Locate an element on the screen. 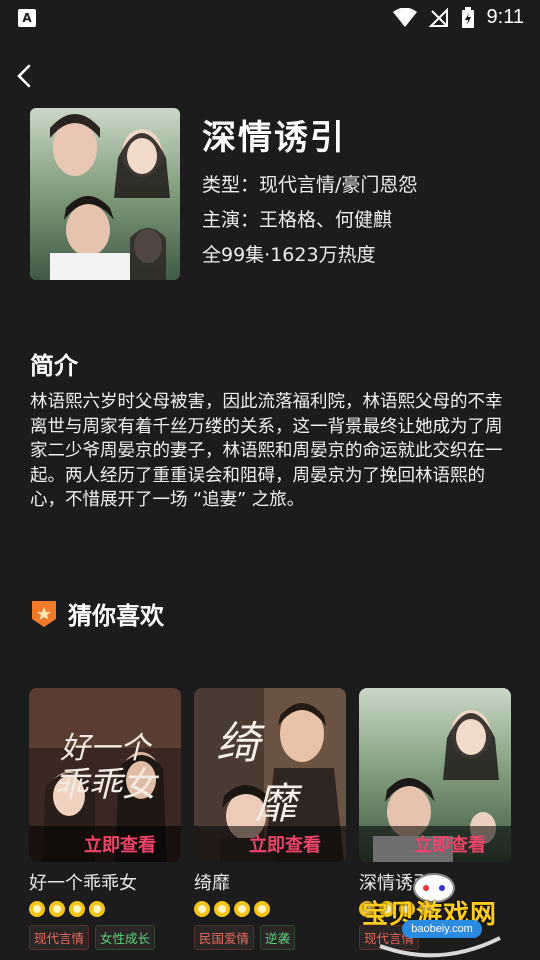  tag-list: 现代言情 女性成长 is located at coordinates (105, 937).